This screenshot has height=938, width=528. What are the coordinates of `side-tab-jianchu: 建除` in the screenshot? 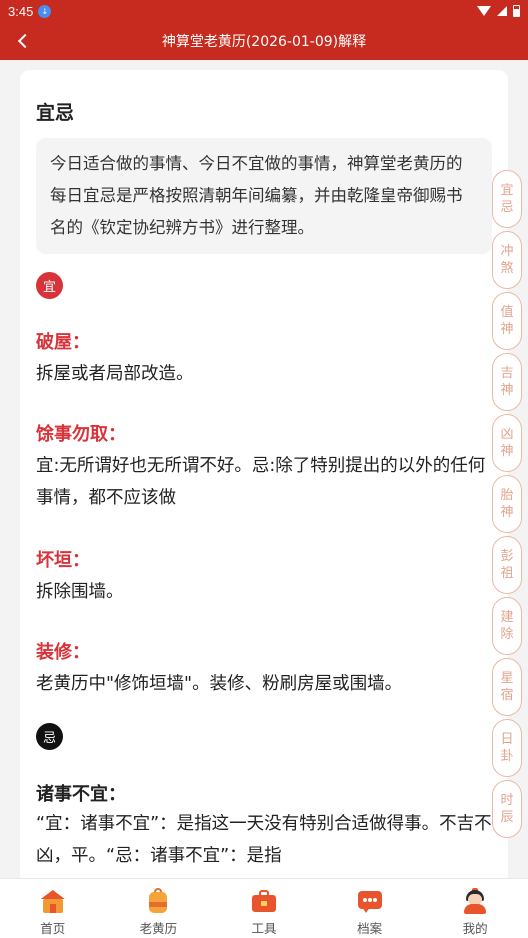 It's located at (507, 626).